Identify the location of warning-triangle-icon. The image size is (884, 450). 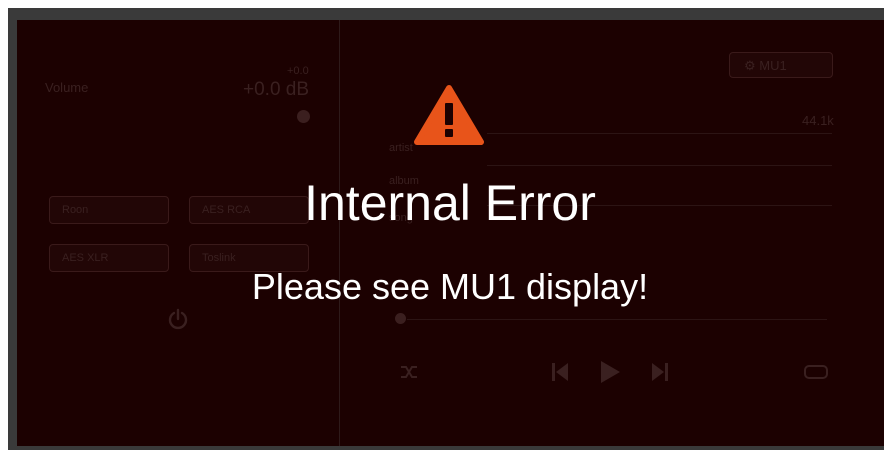
(449, 115).